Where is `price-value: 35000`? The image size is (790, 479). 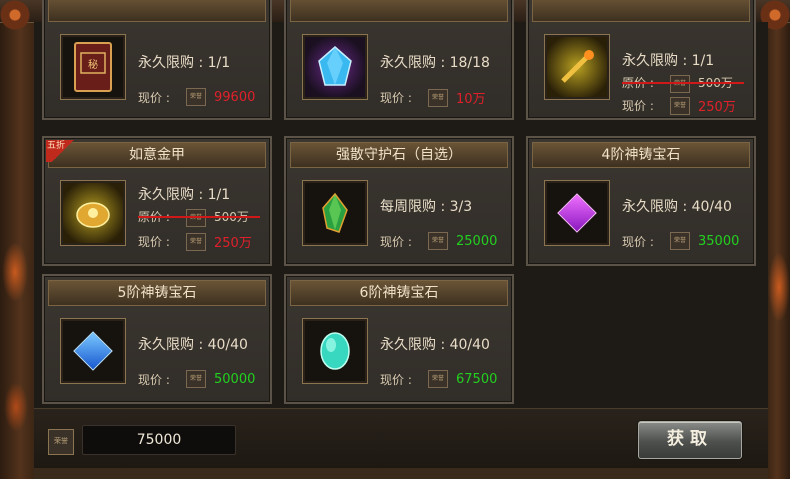
price-value: 35000 is located at coordinates (719, 241).